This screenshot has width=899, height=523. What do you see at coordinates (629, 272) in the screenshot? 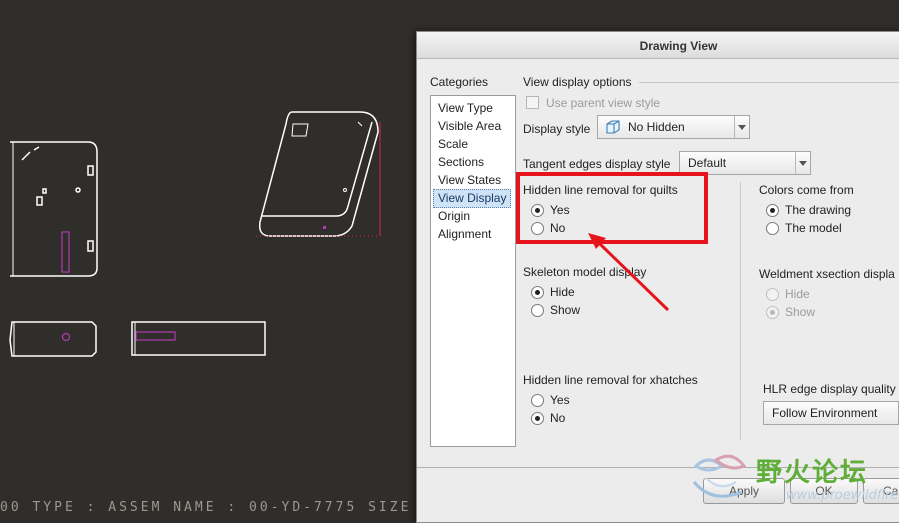
I see `annotation-arrow-icon` at bounding box center [629, 272].